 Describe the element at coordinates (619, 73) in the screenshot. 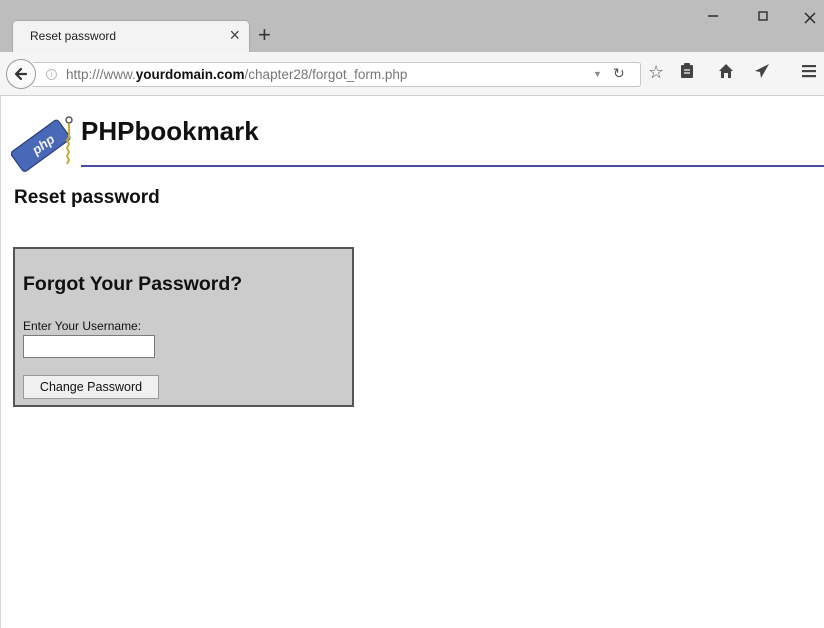

I see `reload-icon: ↻` at that location.